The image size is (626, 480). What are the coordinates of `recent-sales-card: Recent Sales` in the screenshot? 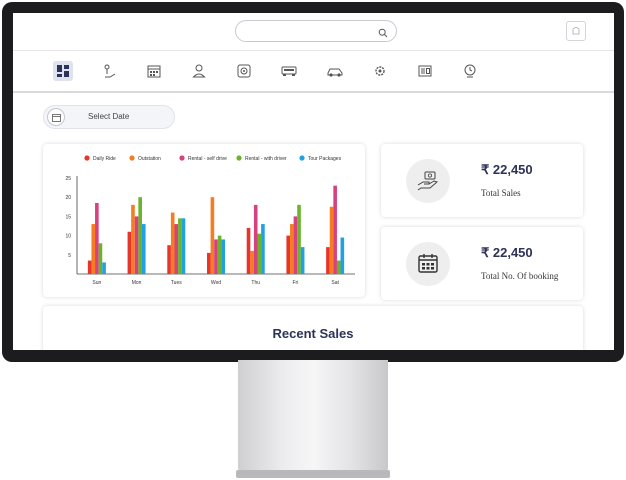 It's located at (313, 328).